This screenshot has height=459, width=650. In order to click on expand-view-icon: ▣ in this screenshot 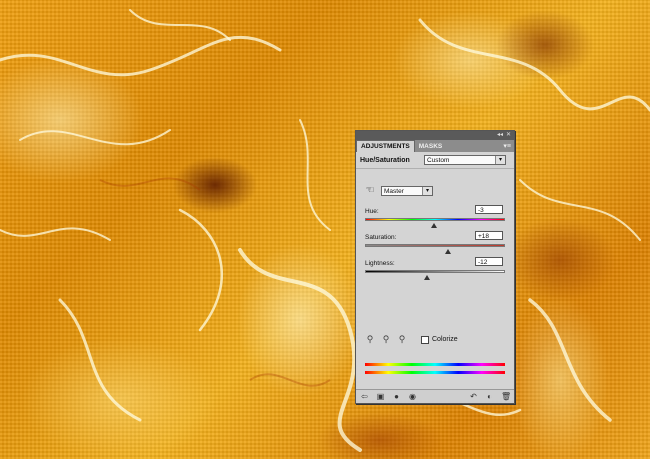, I will do `click(380, 397)`.